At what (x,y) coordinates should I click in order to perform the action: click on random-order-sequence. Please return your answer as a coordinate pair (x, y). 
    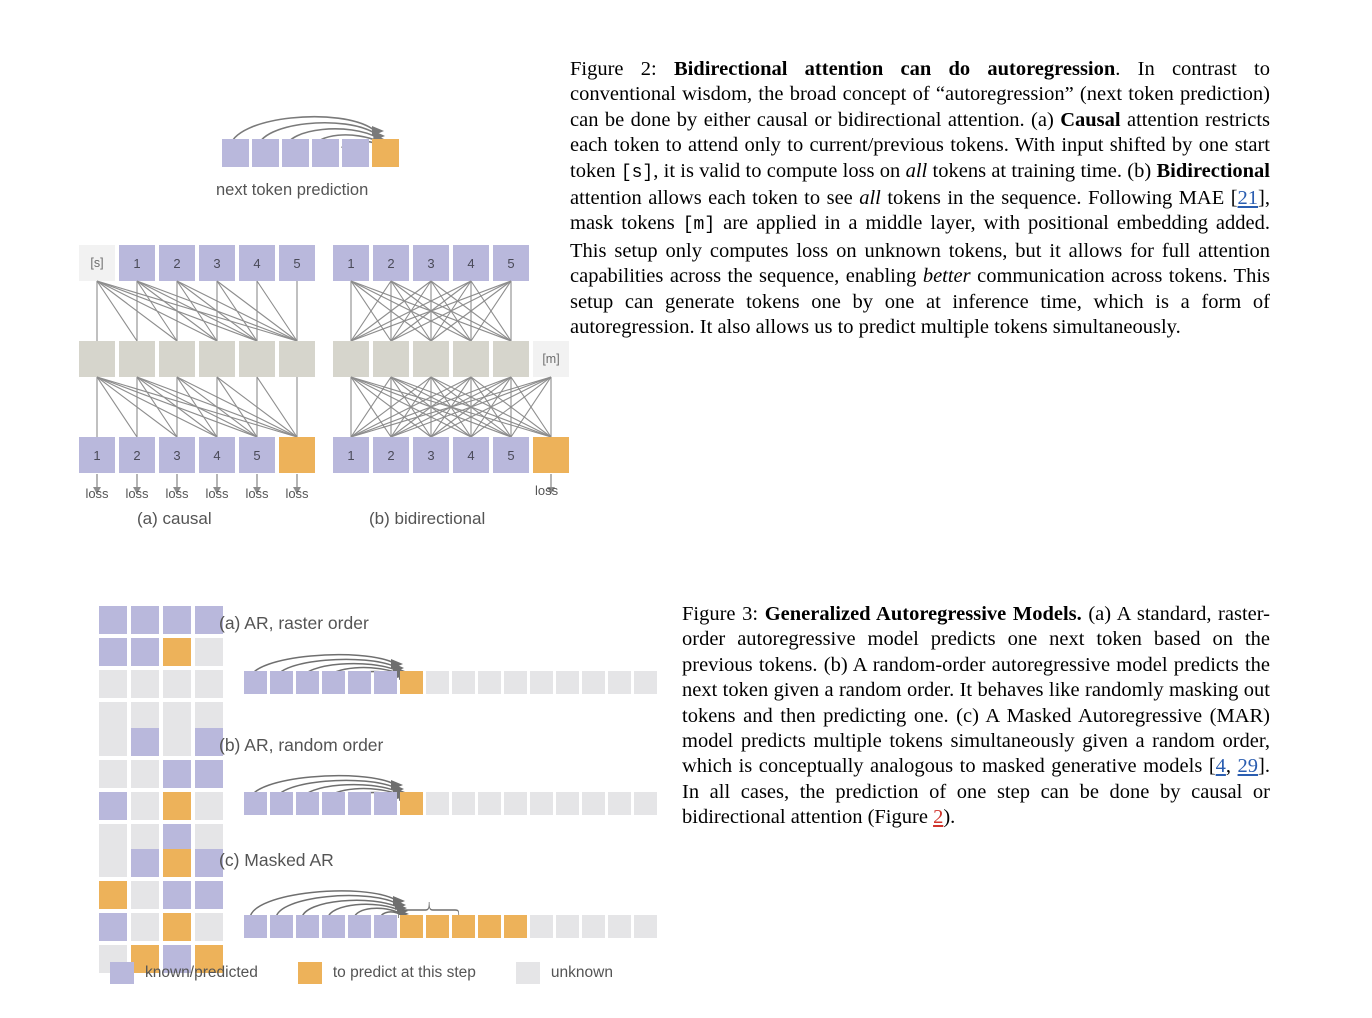
    Looking at the image, I should click on (450, 803).